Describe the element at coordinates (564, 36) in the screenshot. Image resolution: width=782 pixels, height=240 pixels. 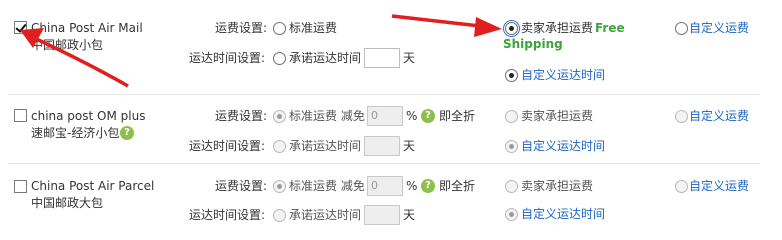
I see `free-shipping-text: Free Shipping` at that location.